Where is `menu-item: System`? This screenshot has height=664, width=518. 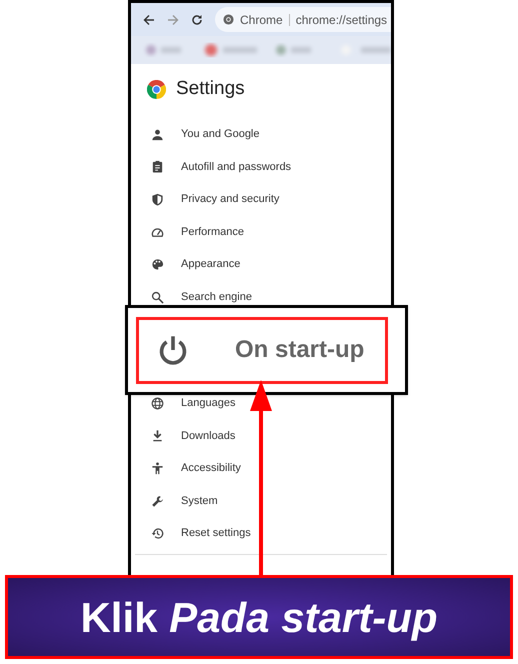 menu-item: System is located at coordinates (174, 501).